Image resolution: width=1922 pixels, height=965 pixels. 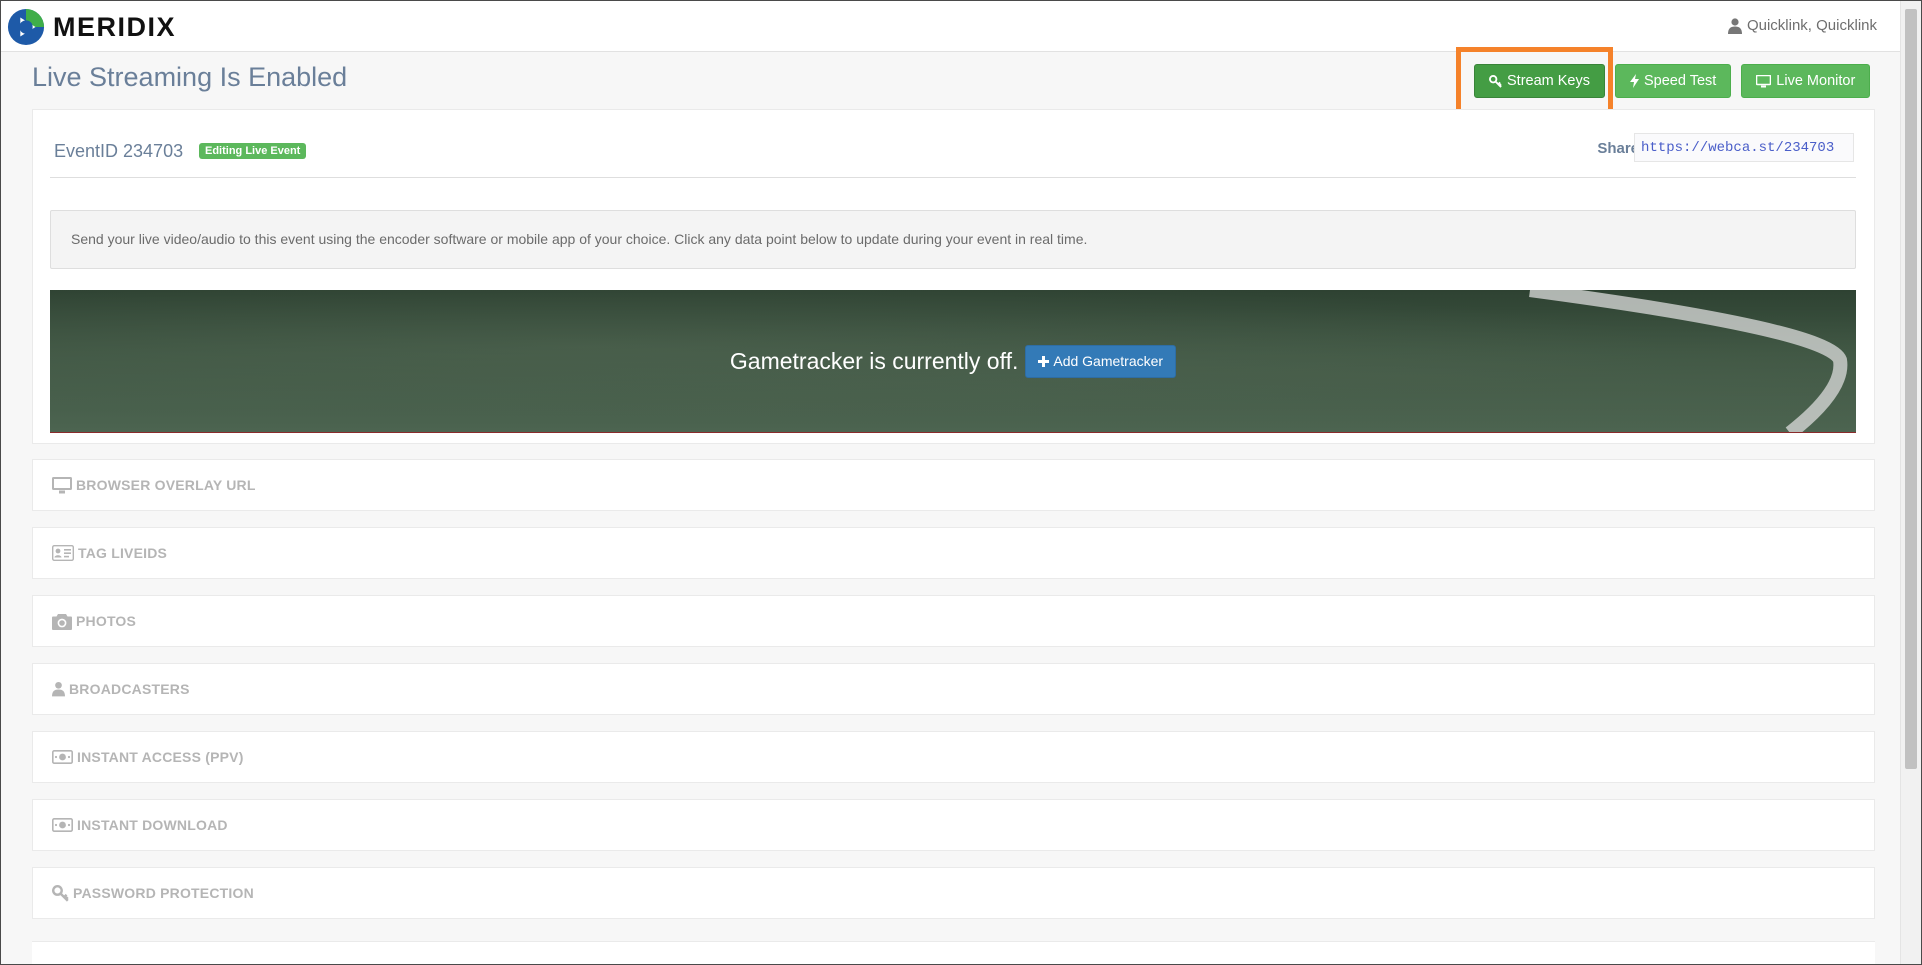 I want to click on section-instant-download: INSTANT DOWNLOAD, so click(x=953, y=825).